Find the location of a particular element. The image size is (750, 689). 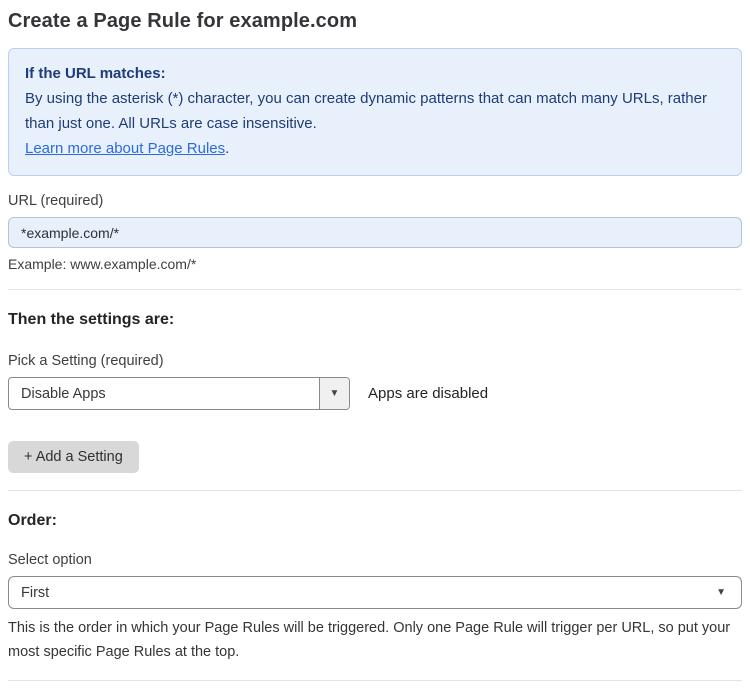

setting-select-arrow-button: ▼ is located at coordinates (334, 393).